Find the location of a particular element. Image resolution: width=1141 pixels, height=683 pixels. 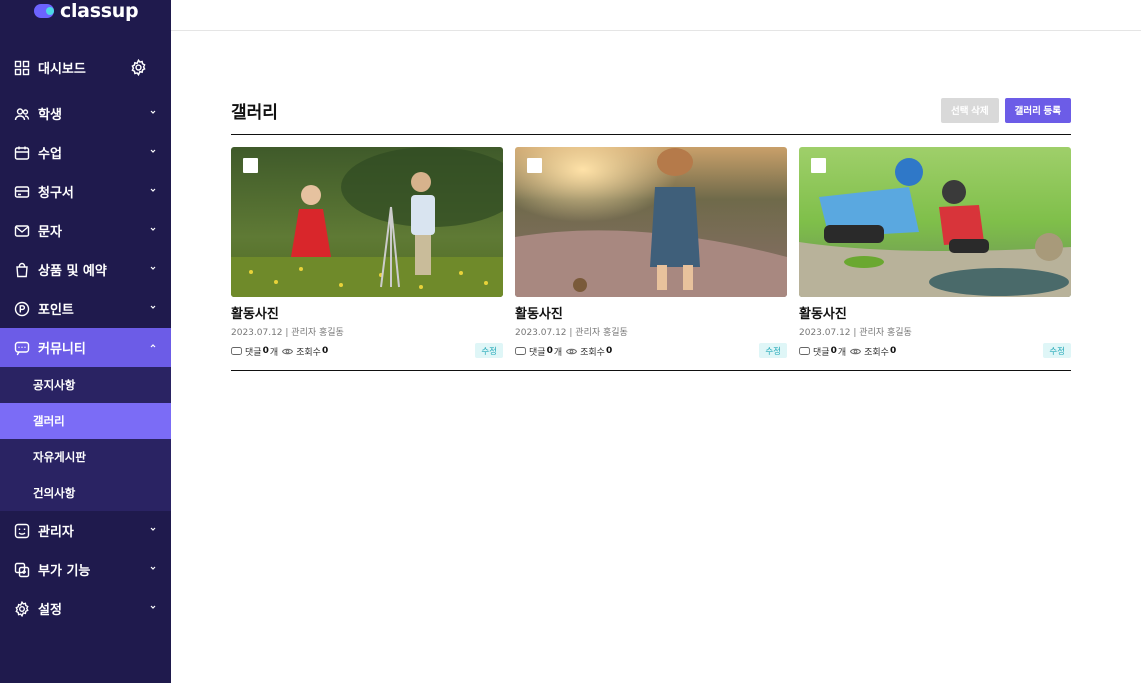

register-gallery-button: 갤러리 등록 is located at coordinates (1037, 110).